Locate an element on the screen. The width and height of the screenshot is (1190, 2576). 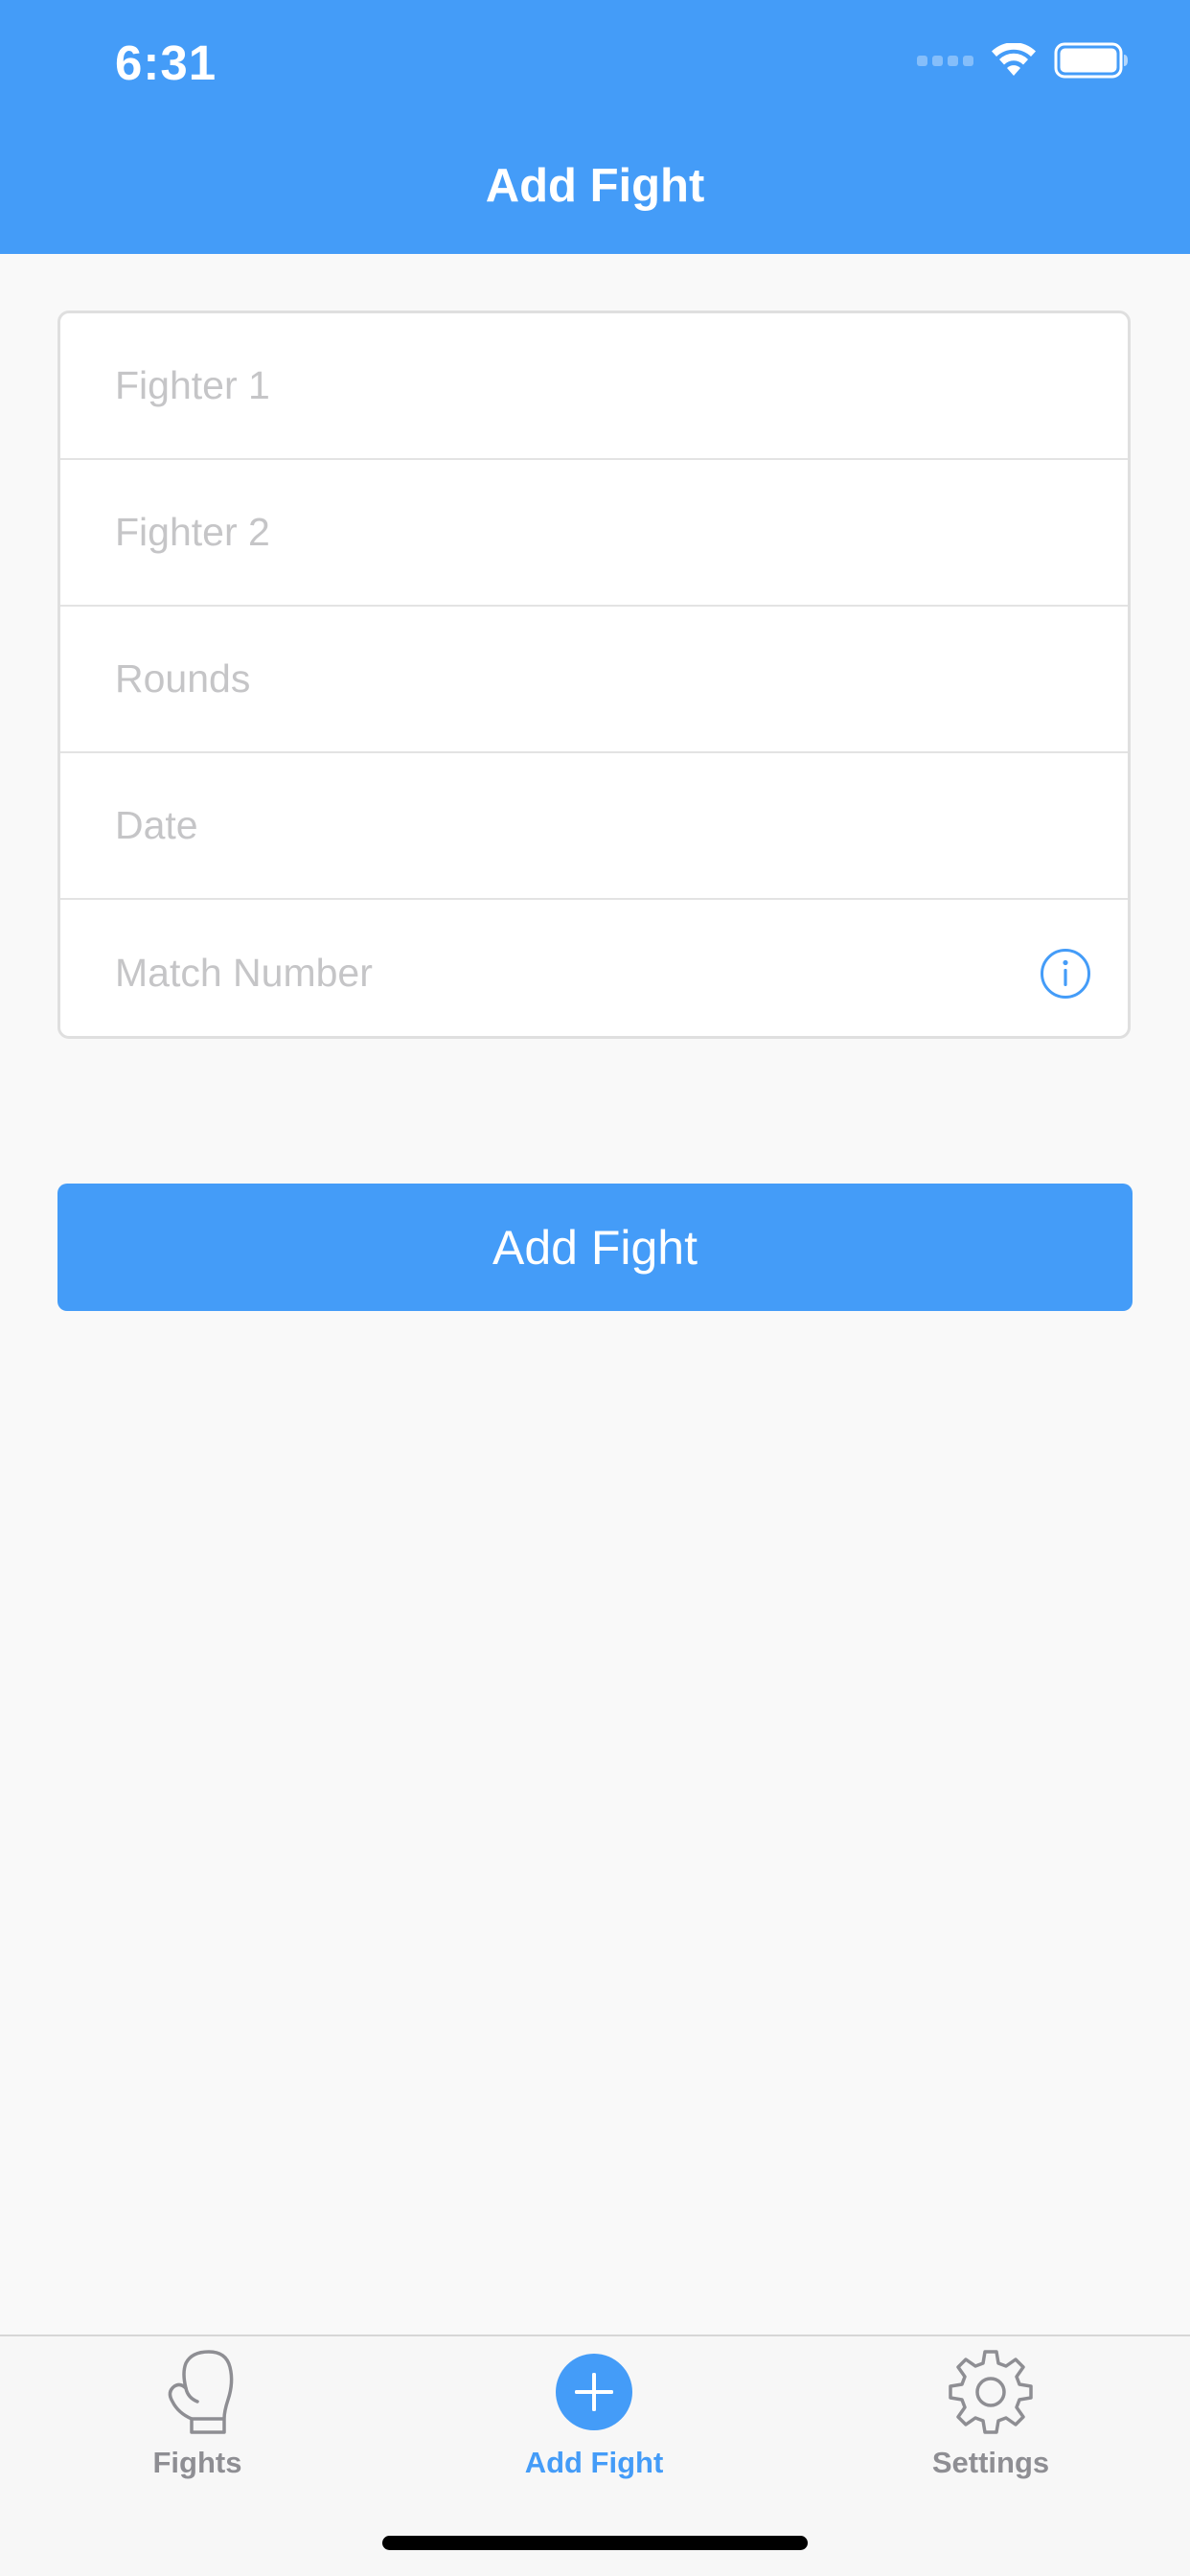
match-number-input is located at coordinates (565, 968).